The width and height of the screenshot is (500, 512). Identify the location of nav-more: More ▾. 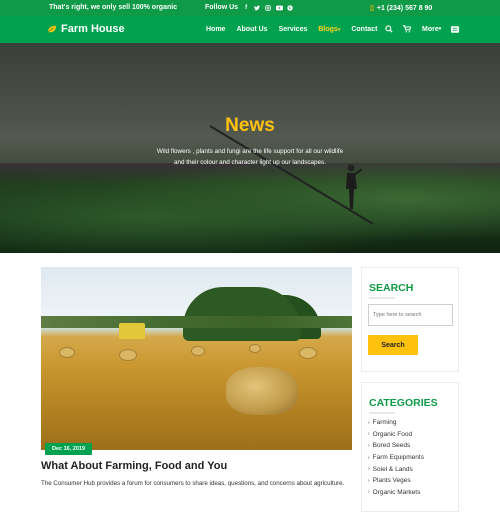
(431, 29).